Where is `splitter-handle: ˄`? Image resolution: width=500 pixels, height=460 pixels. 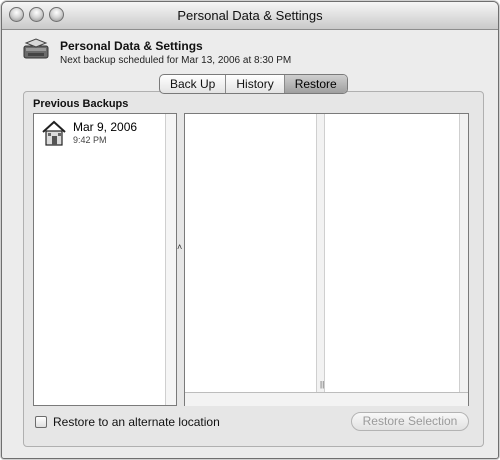
splitter-handle: ˄ is located at coordinates (179, 247).